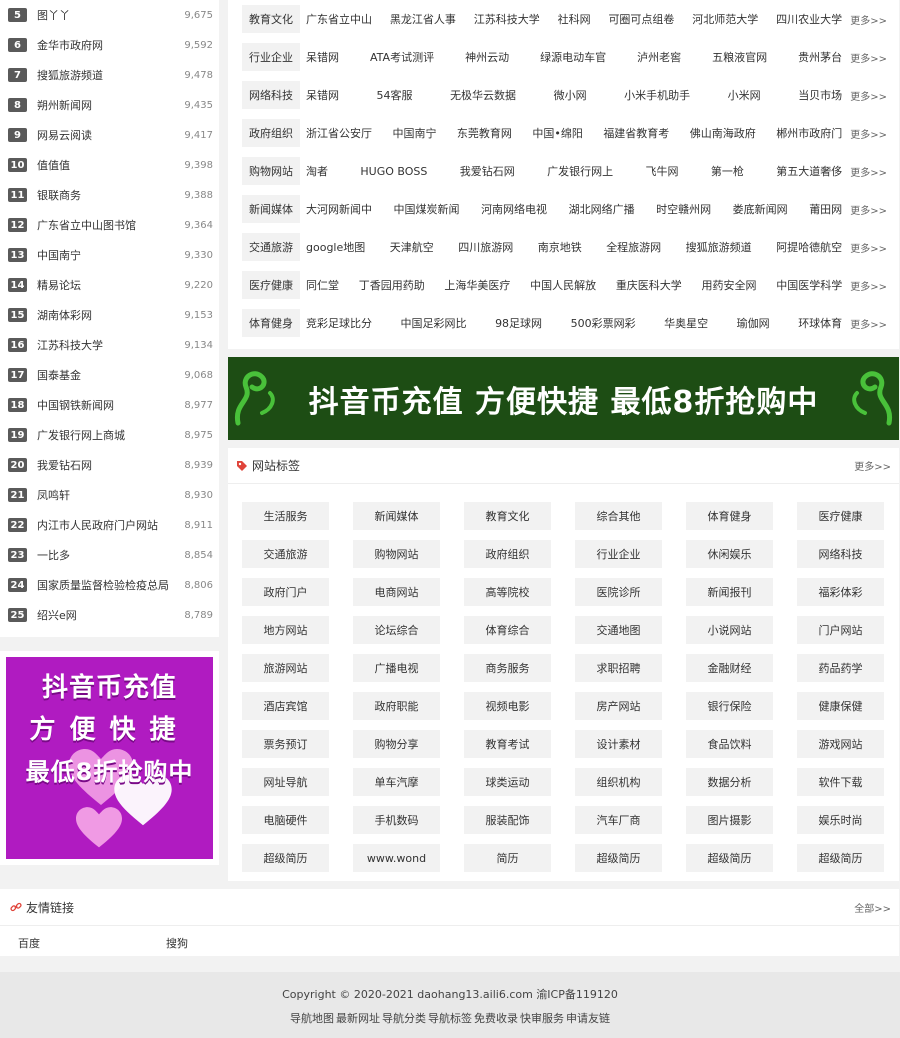 Image resolution: width=900 pixels, height=1038 pixels. Describe the element at coordinates (729, 782) in the screenshot. I see `site-tag: 数据分析` at that location.